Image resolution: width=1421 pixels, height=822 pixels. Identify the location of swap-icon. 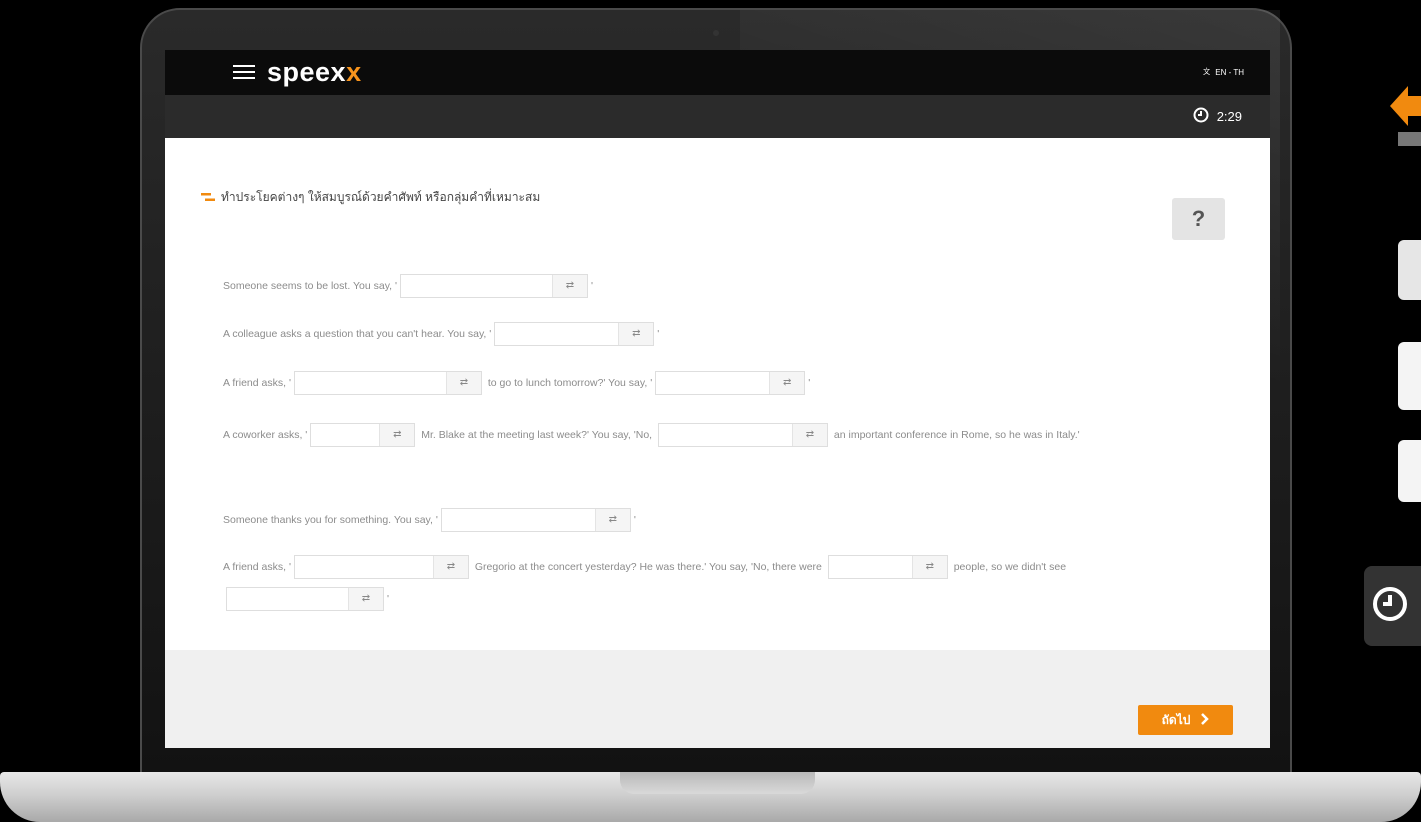
(208, 198).